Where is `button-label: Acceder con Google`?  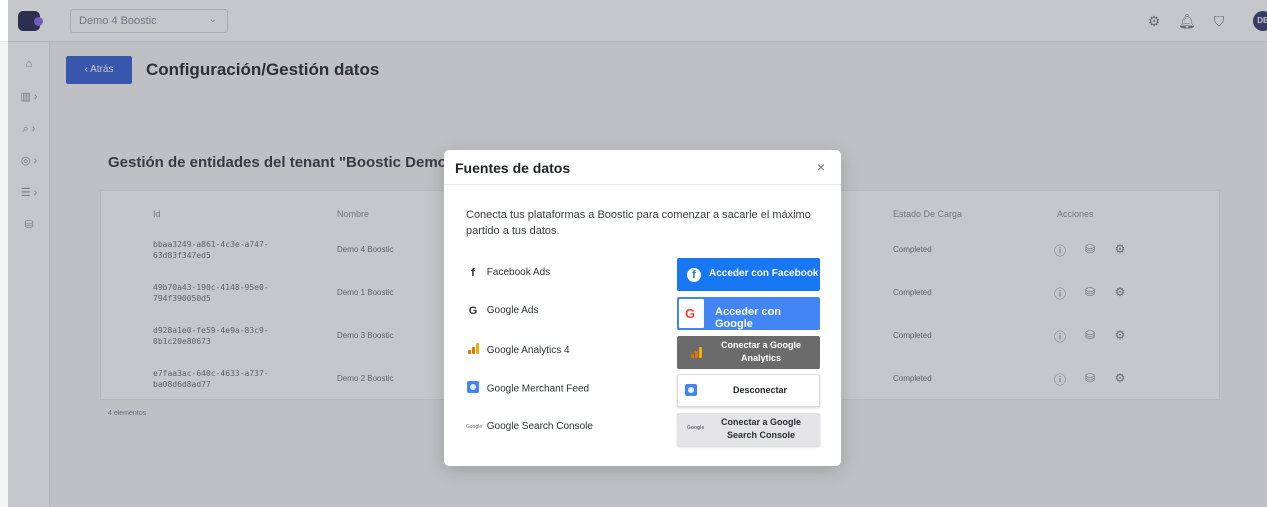 button-label: Acceder con Google is located at coordinates (748, 318).